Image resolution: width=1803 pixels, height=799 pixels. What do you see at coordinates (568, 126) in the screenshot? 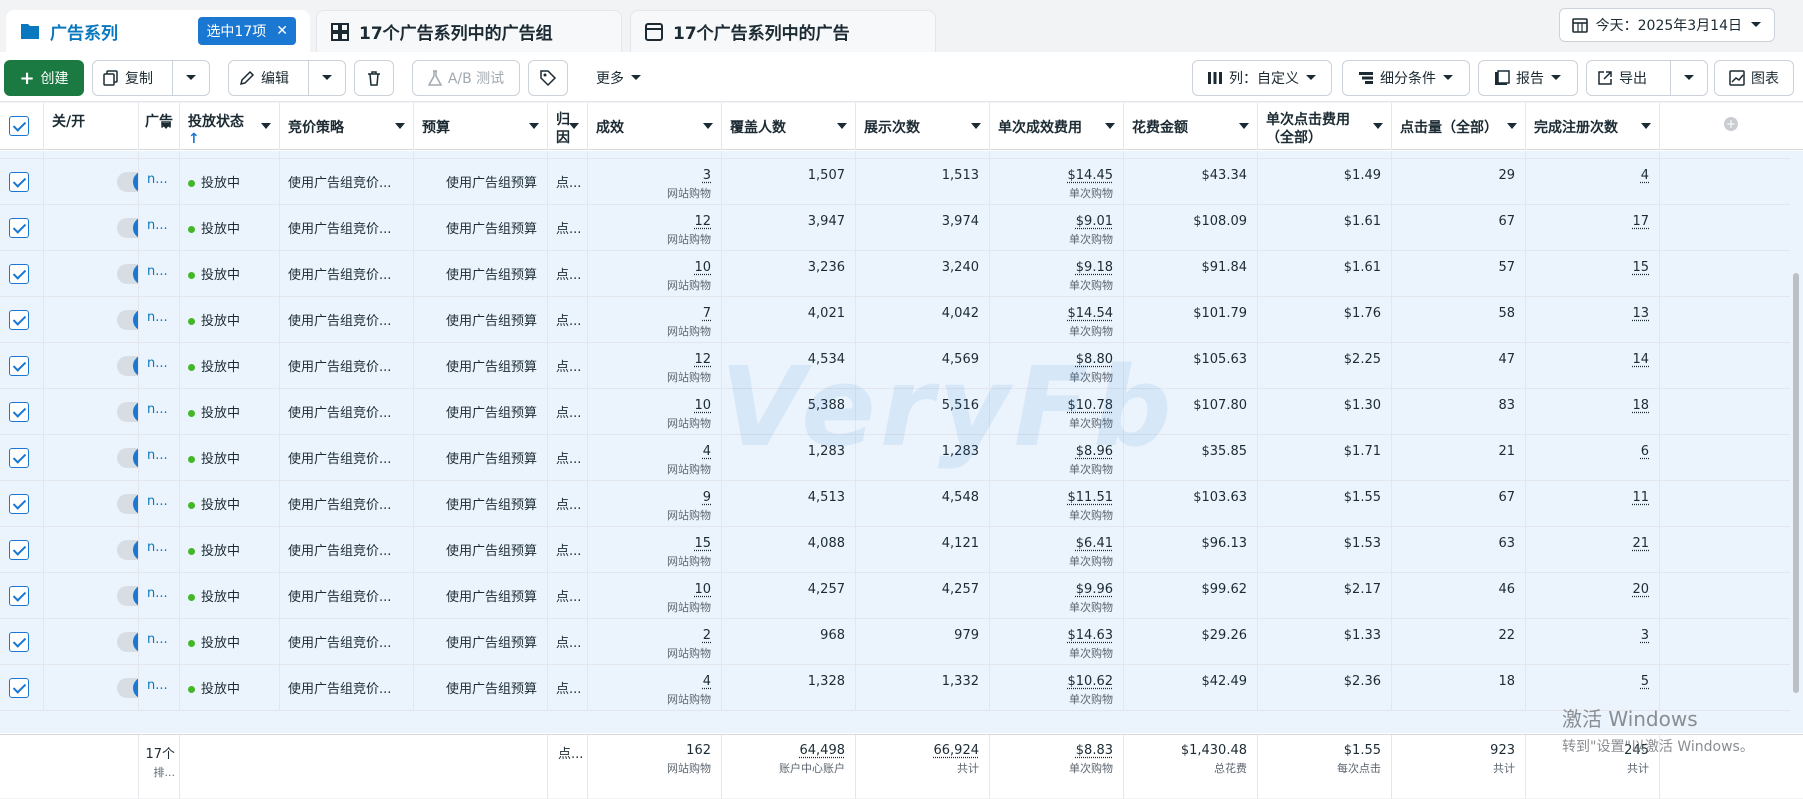
I see `header-attr: 归因` at bounding box center [568, 126].